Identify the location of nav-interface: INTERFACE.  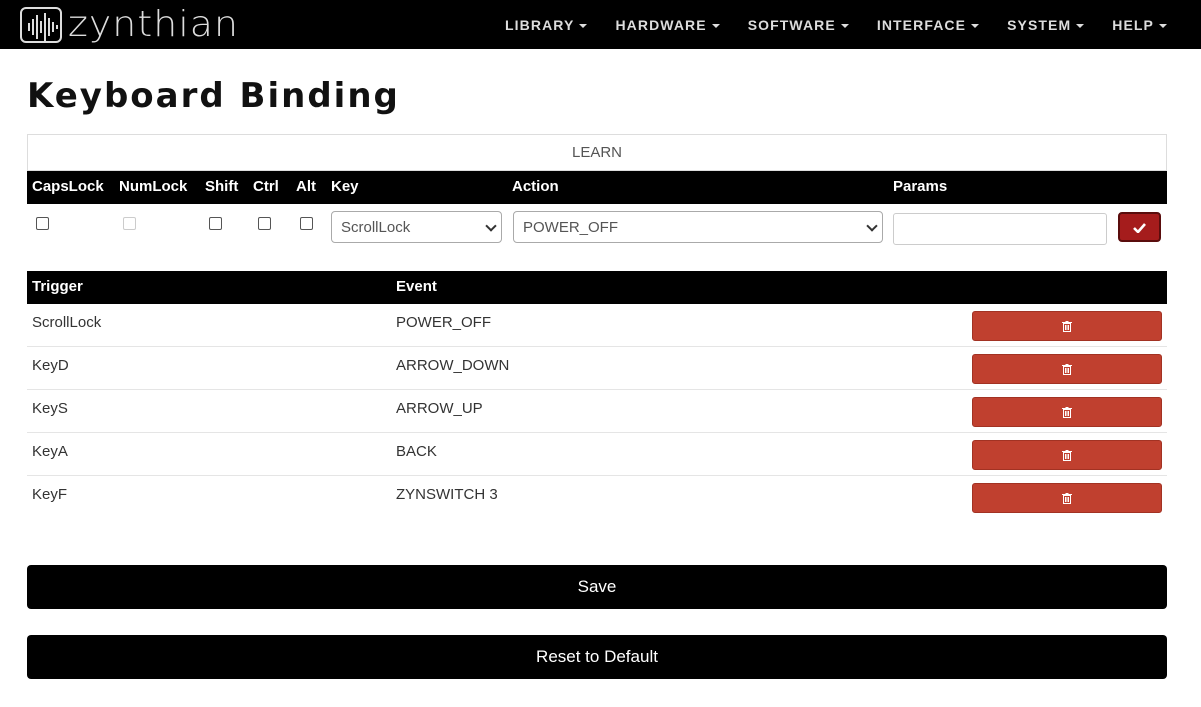
(928, 24).